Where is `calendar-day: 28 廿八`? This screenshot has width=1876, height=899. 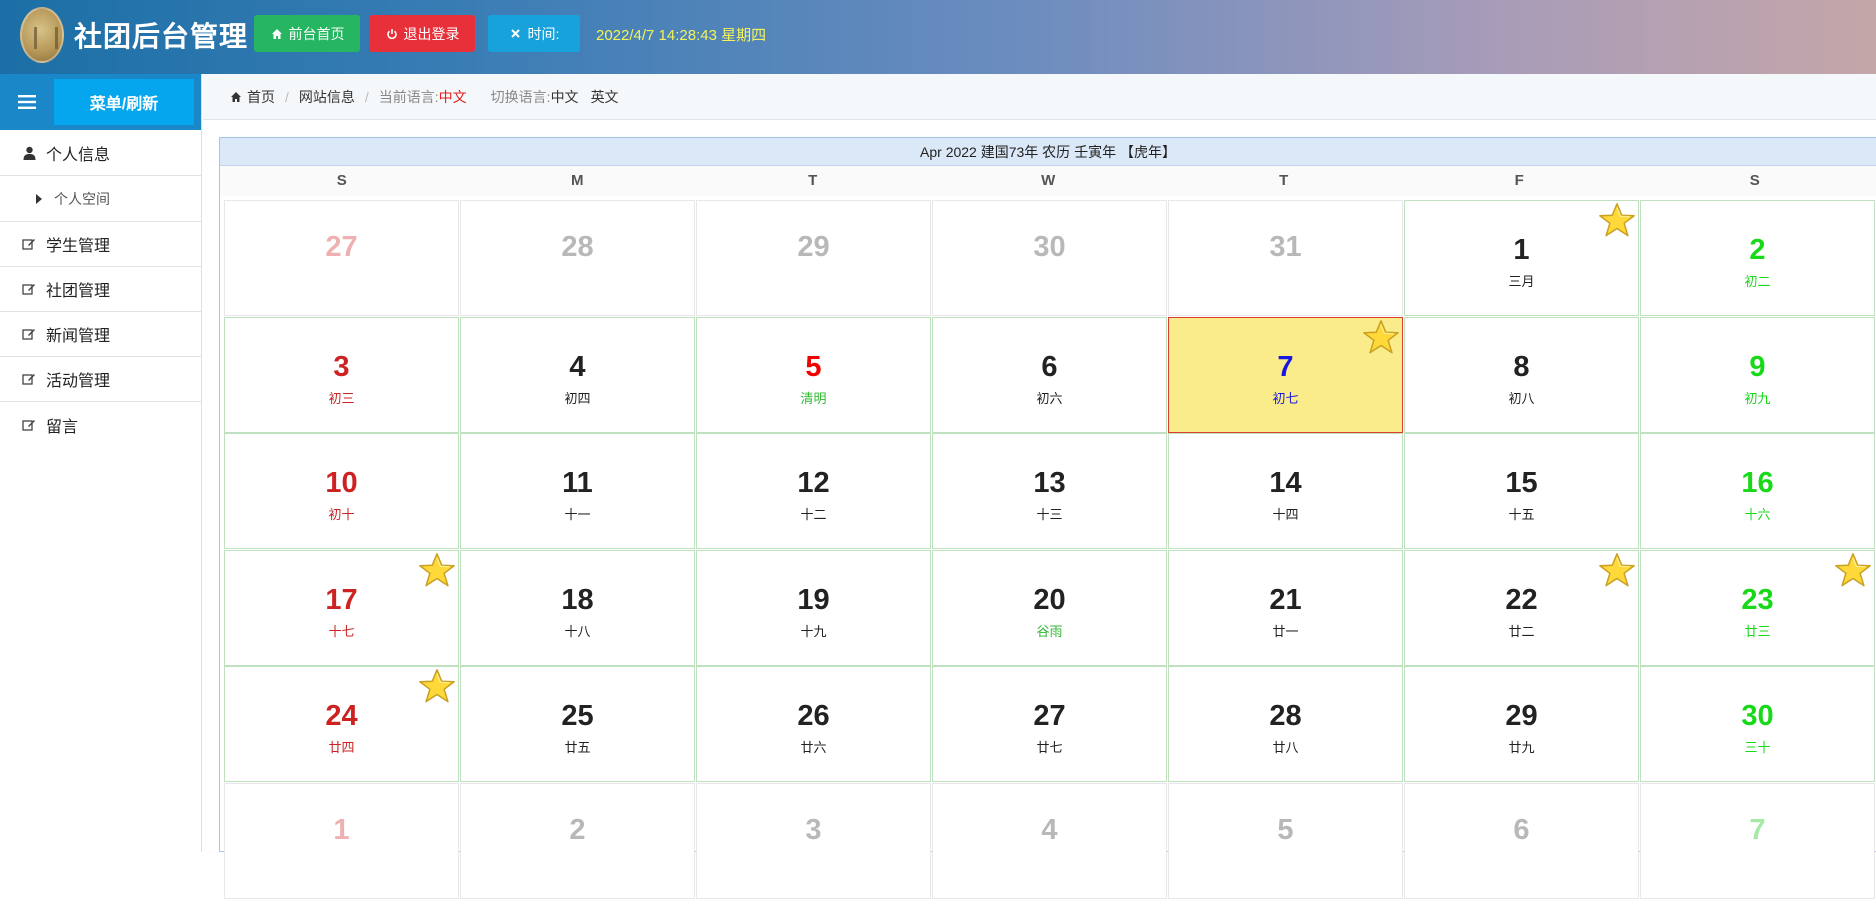 calendar-day: 28 廿八 is located at coordinates (1285, 724).